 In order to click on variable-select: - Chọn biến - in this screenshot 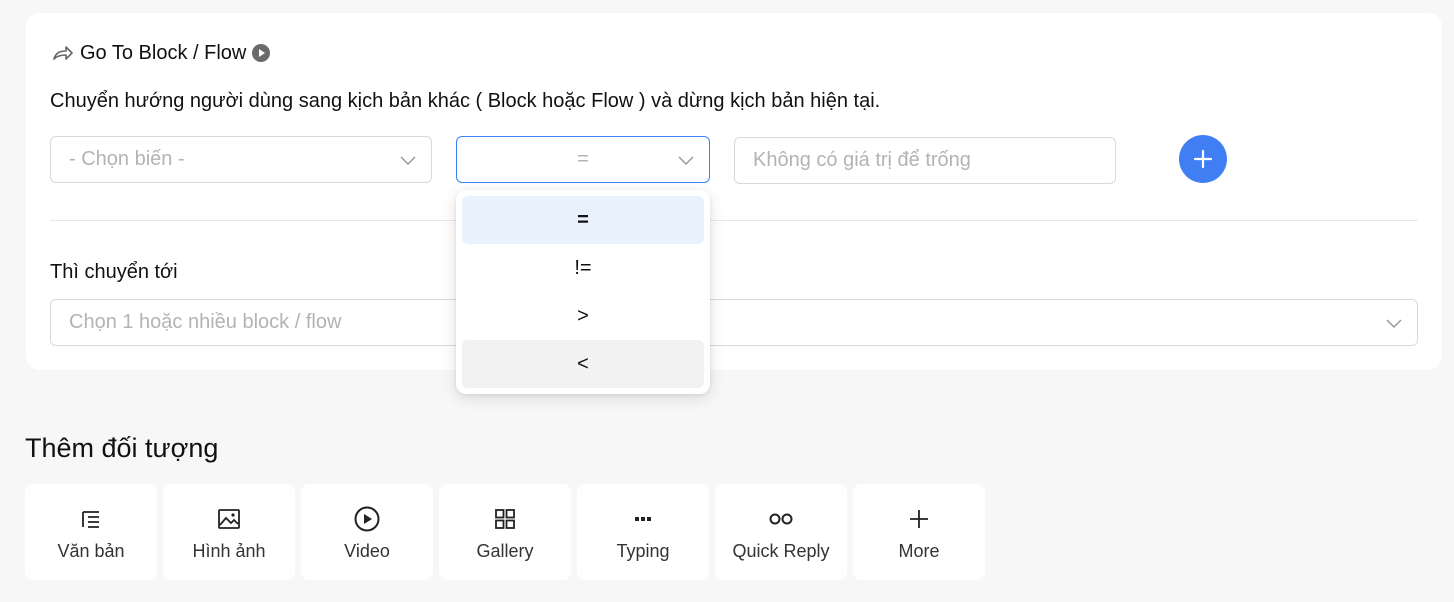, I will do `click(241, 159)`.